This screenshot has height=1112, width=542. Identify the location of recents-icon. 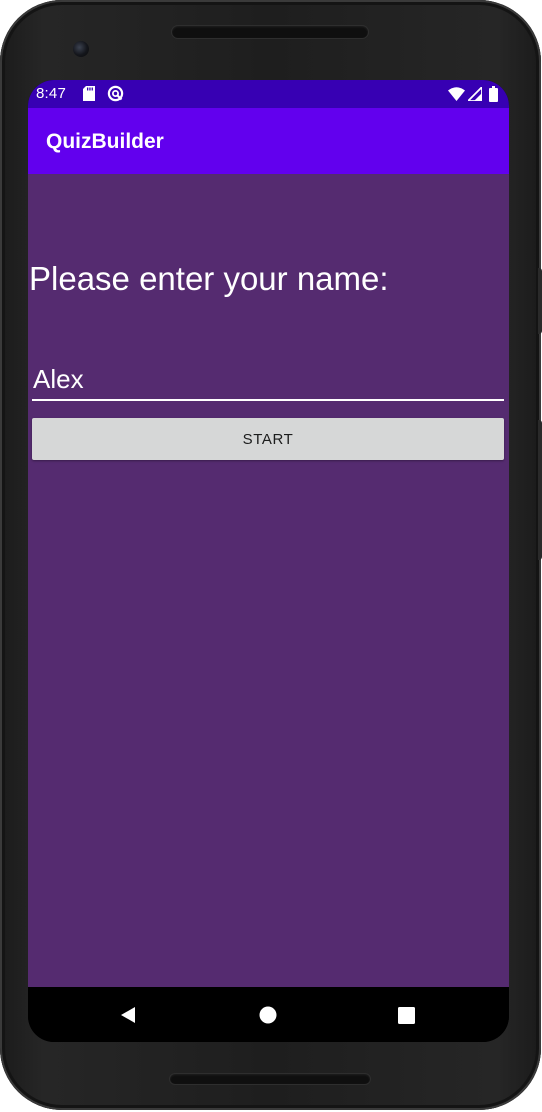
(406, 1015).